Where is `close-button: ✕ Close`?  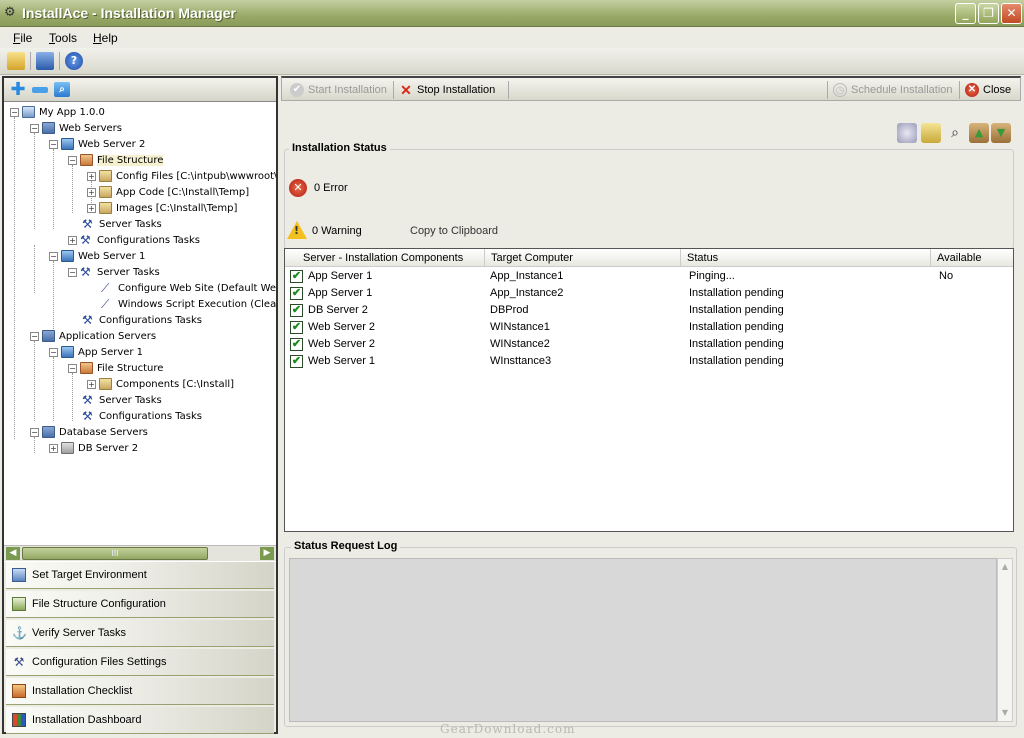
close-button: ✕ Close is located at coordinates (988, 90).